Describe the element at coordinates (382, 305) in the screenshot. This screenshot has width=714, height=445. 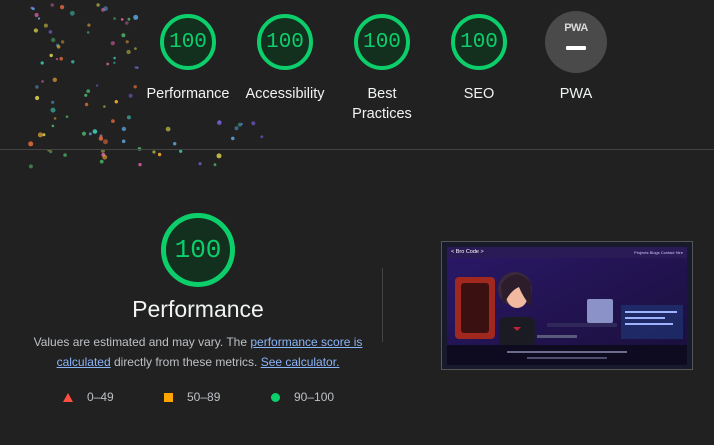
I see `vertical-divider` at that location.